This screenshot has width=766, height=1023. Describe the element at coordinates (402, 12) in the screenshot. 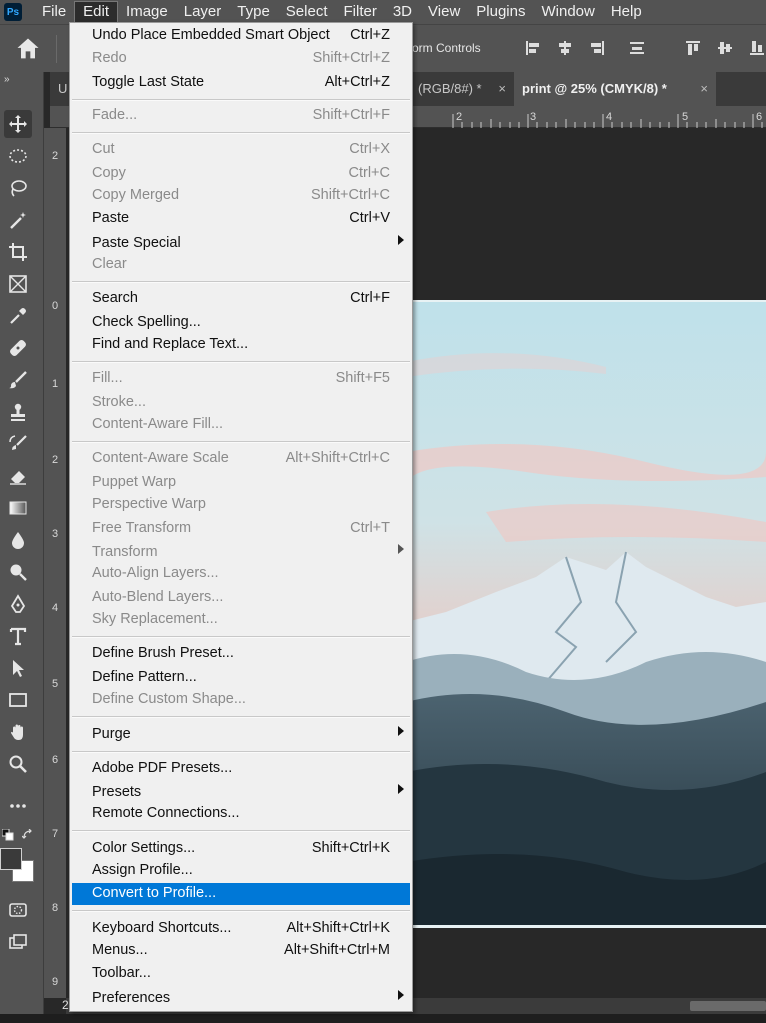

I see `menu-3d: 3D` at that location.